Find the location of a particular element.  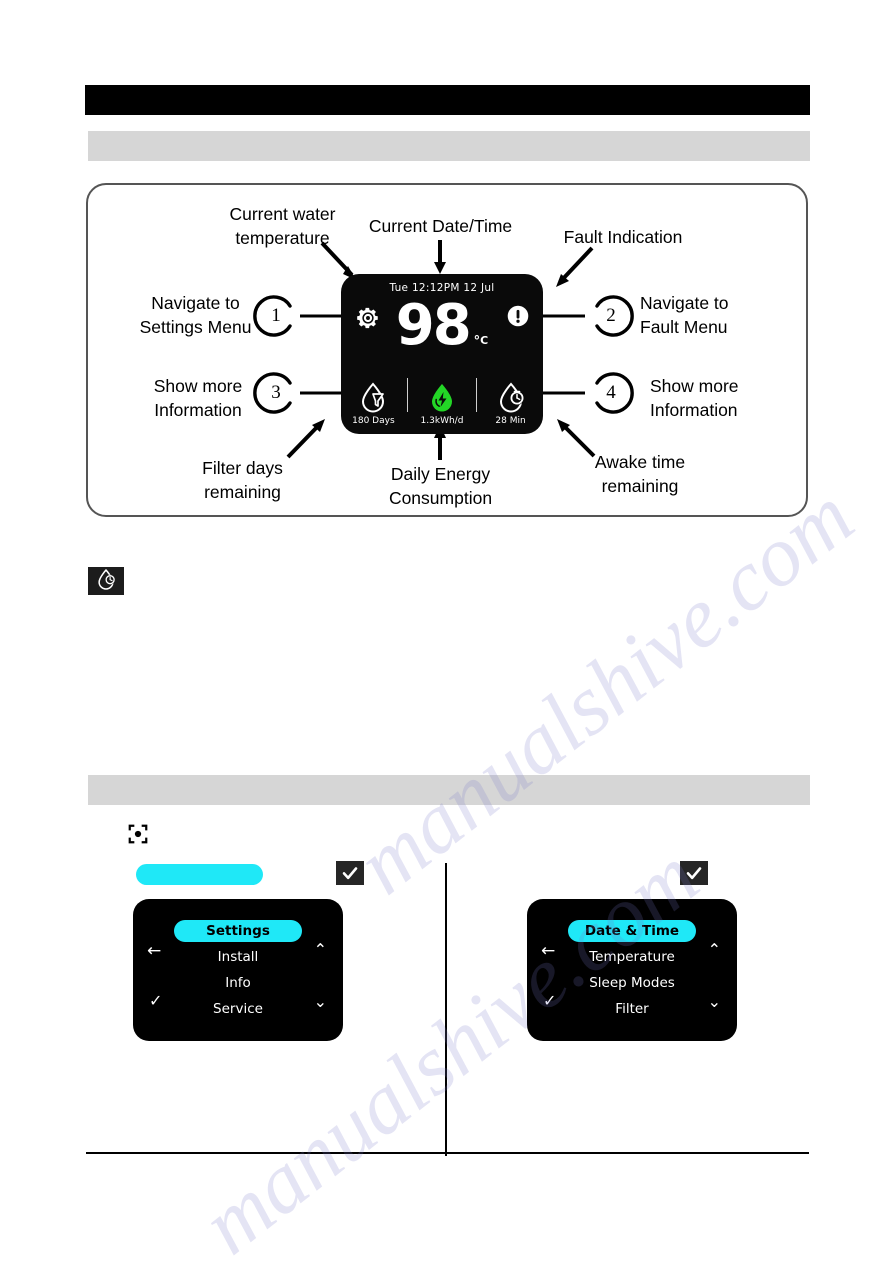

stat-daily-energy: 1.3kWh/d is located at coordinates (442, 403).